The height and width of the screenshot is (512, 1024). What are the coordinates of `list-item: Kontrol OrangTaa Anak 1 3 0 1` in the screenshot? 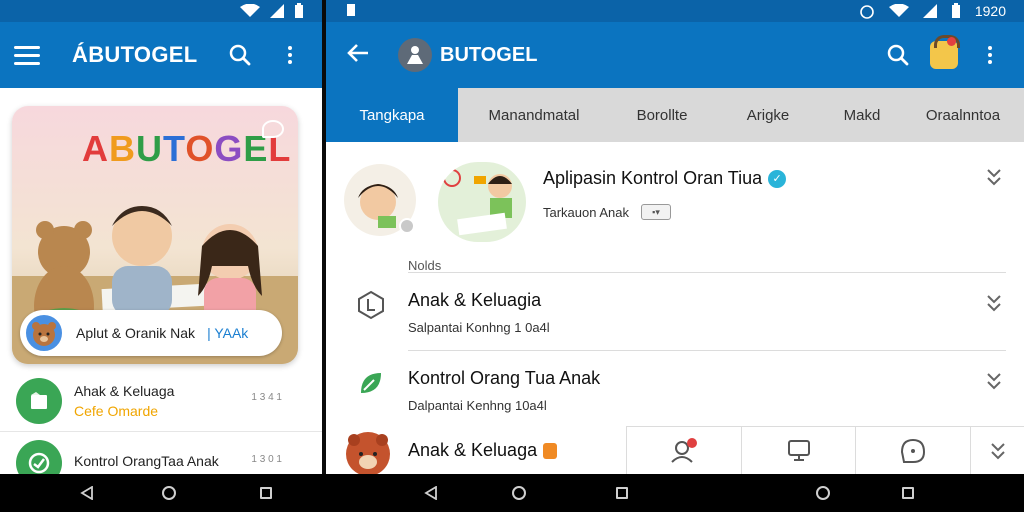 It's located at (161, 453).